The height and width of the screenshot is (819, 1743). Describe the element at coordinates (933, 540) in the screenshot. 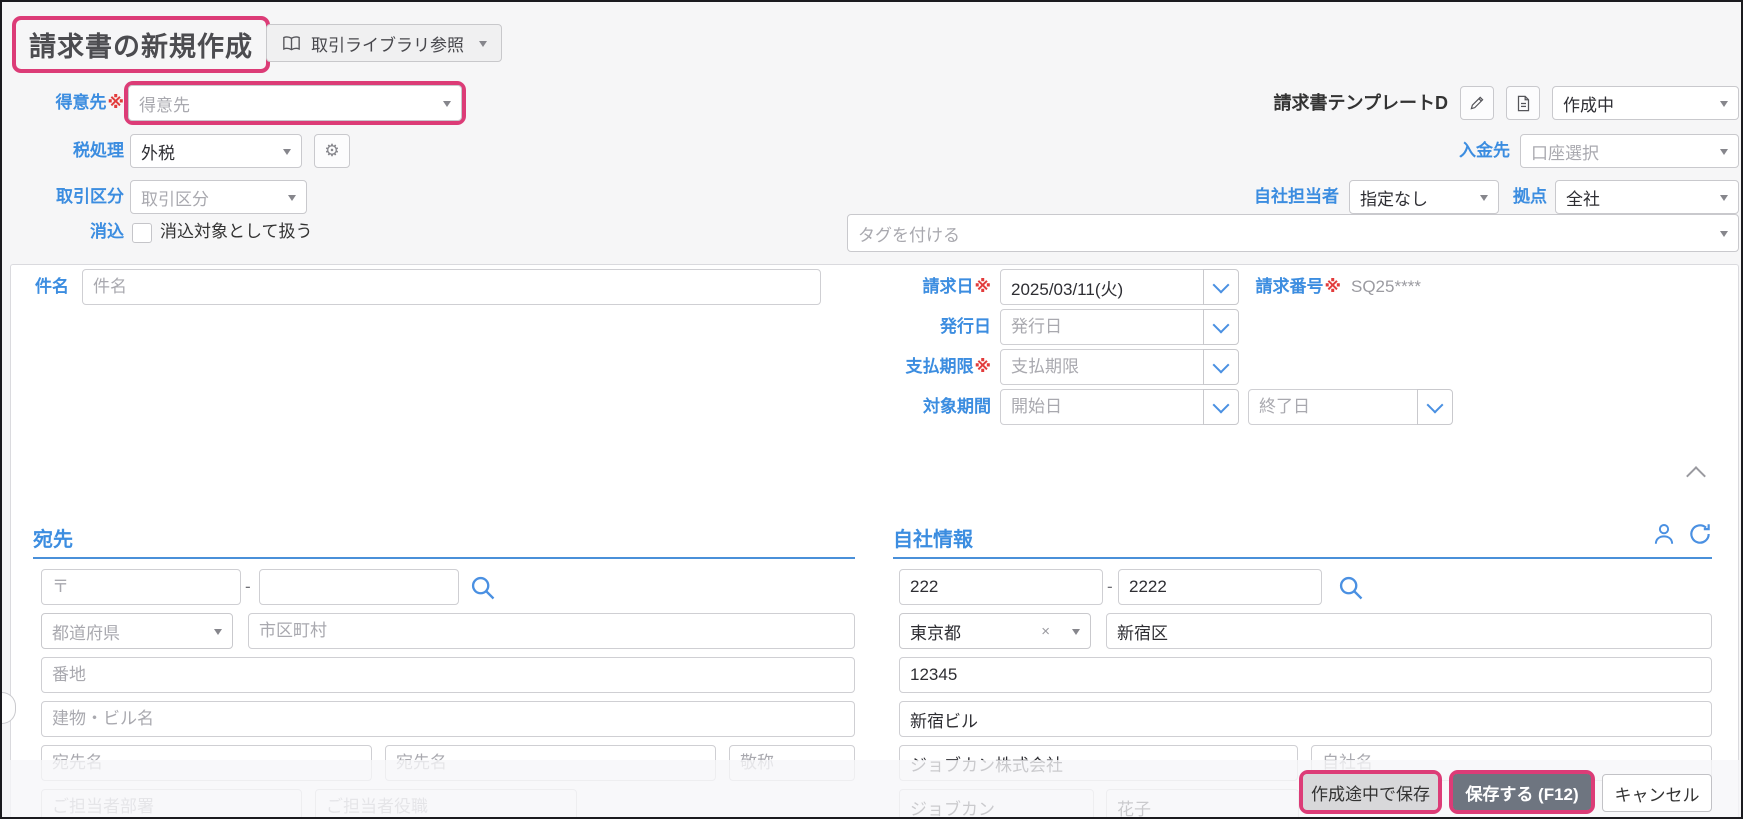

I see `company-section-title: 自社情報` at that location.